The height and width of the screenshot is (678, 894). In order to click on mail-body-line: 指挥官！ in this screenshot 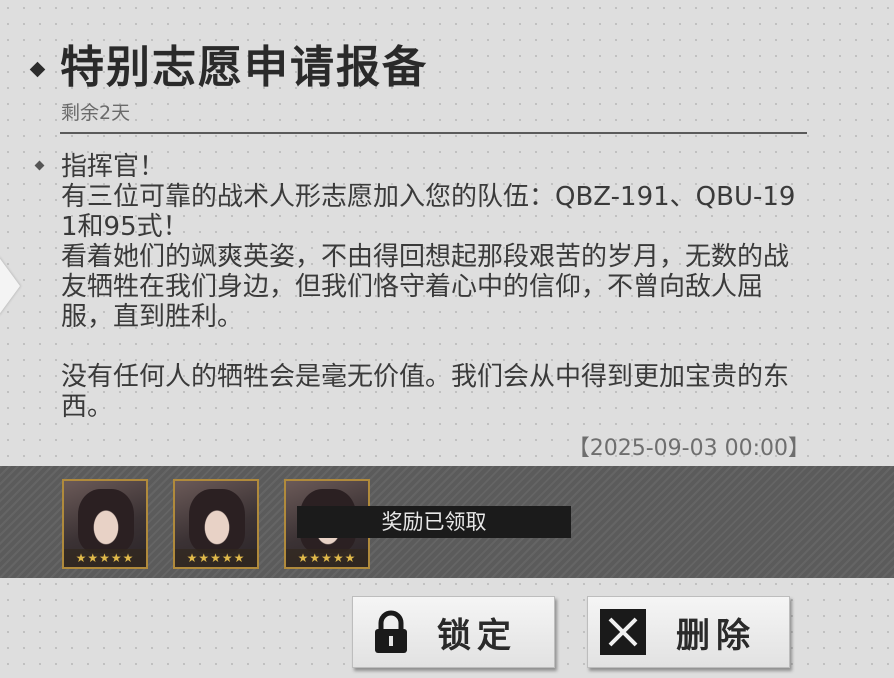, I will do `click(113, 167)`.